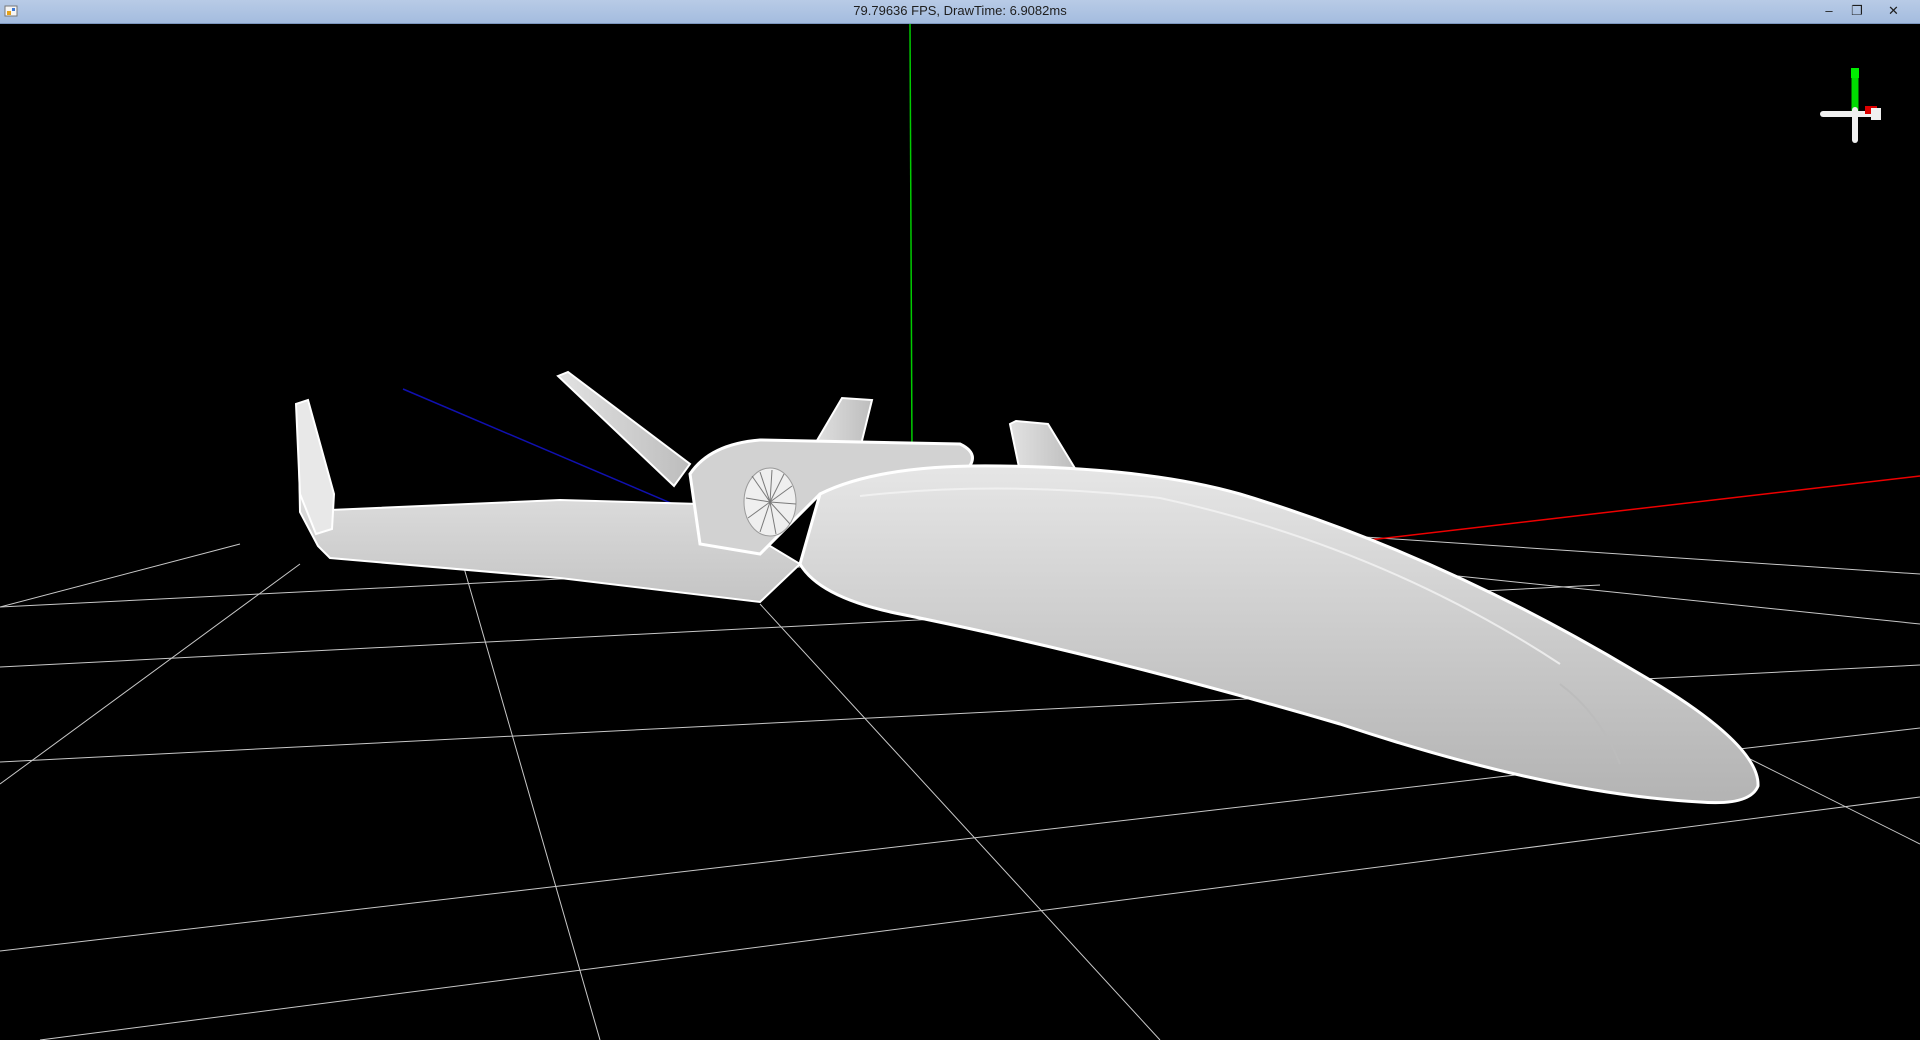 The width and height of the screenshot is (1920, 1040). Describe the element at coordinates (1639, 508) in the screenshot. I see `x-axis` at that location.